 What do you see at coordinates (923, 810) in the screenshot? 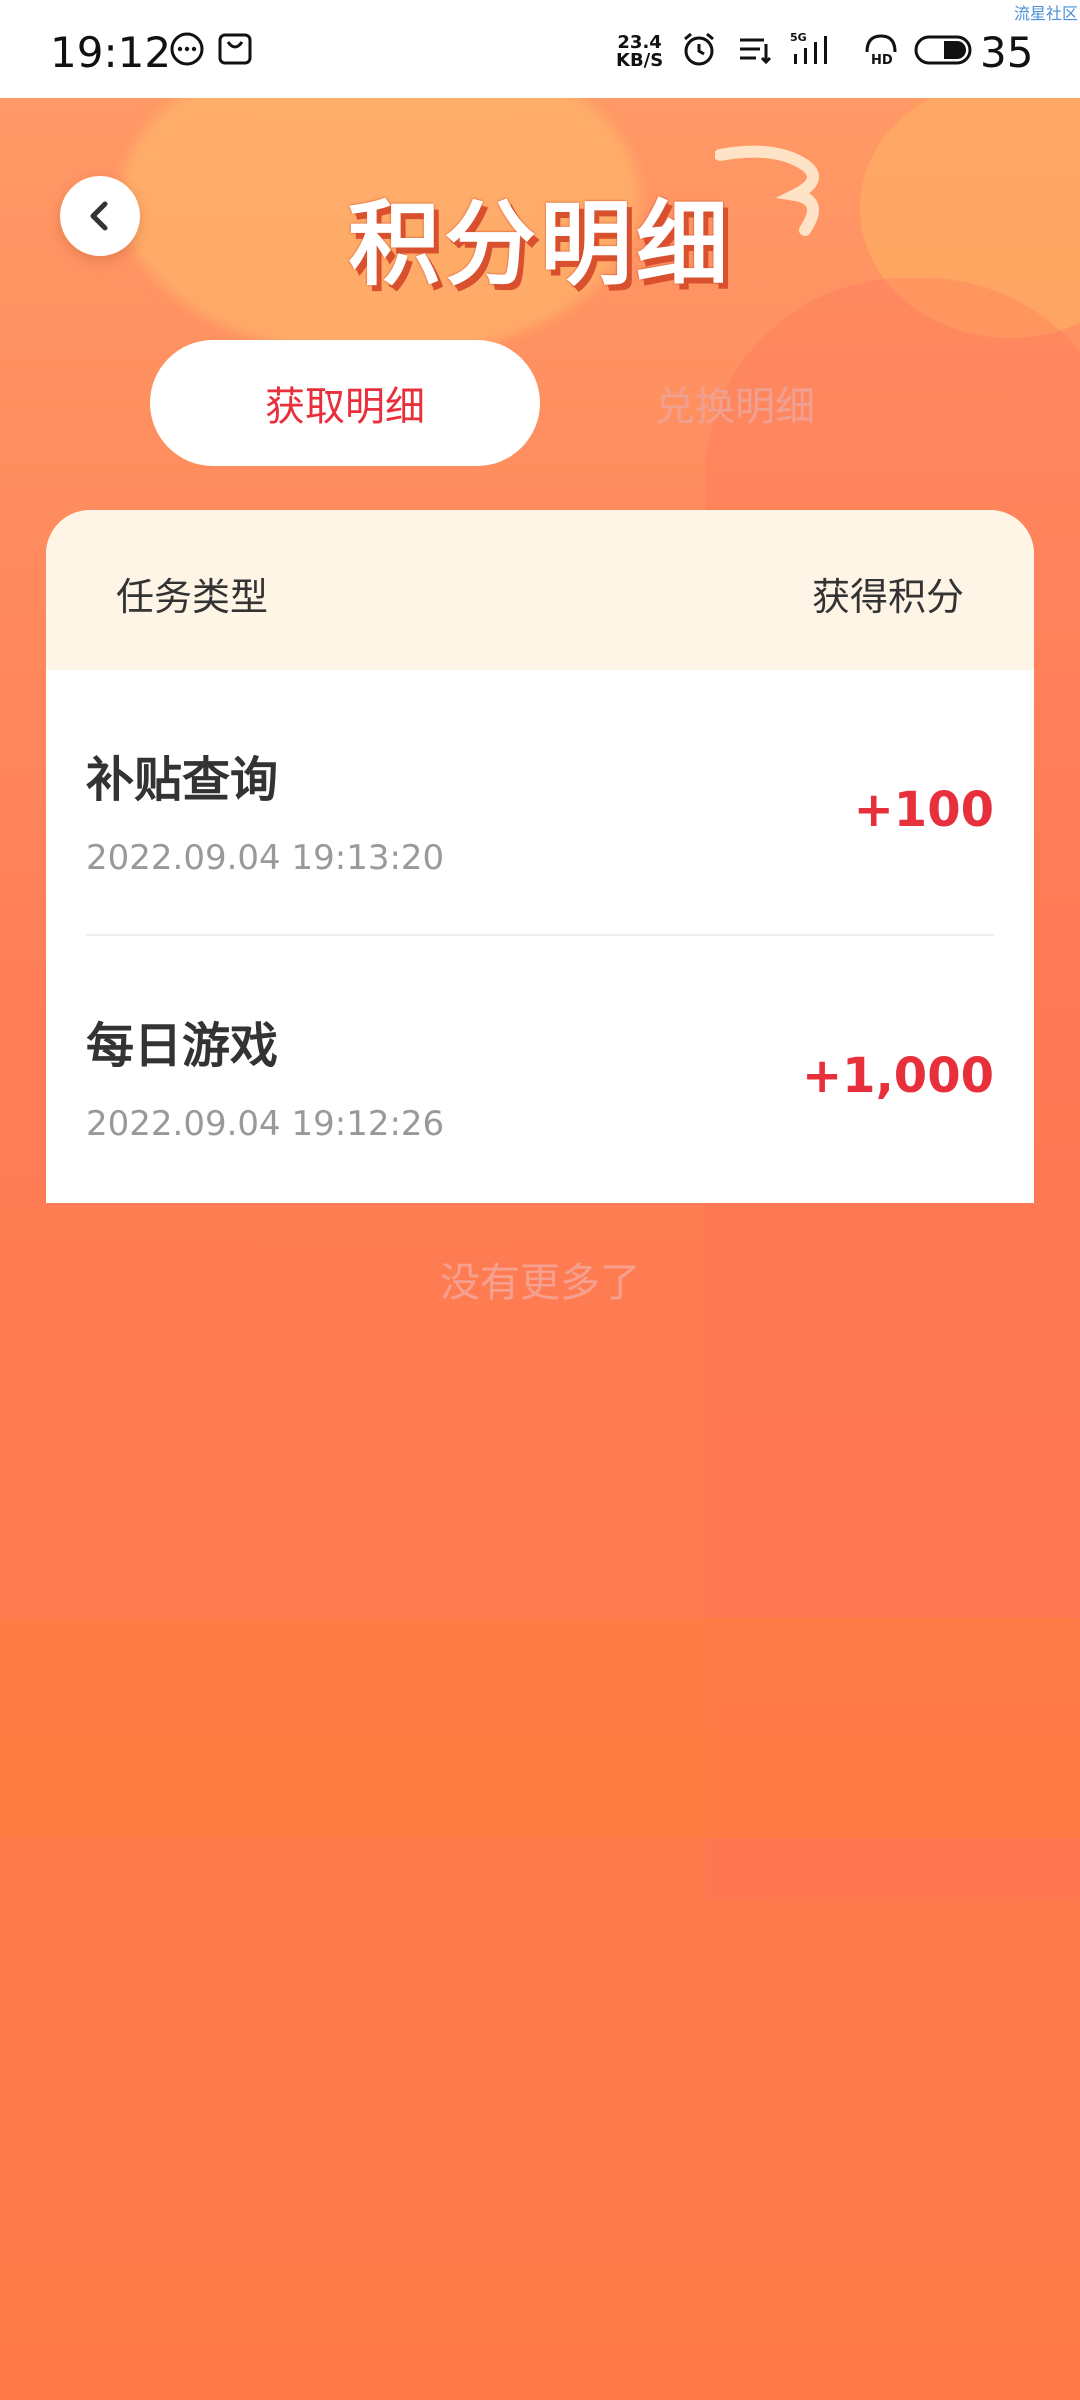
I see `task-points: +100` at bounding box center [923, 810].